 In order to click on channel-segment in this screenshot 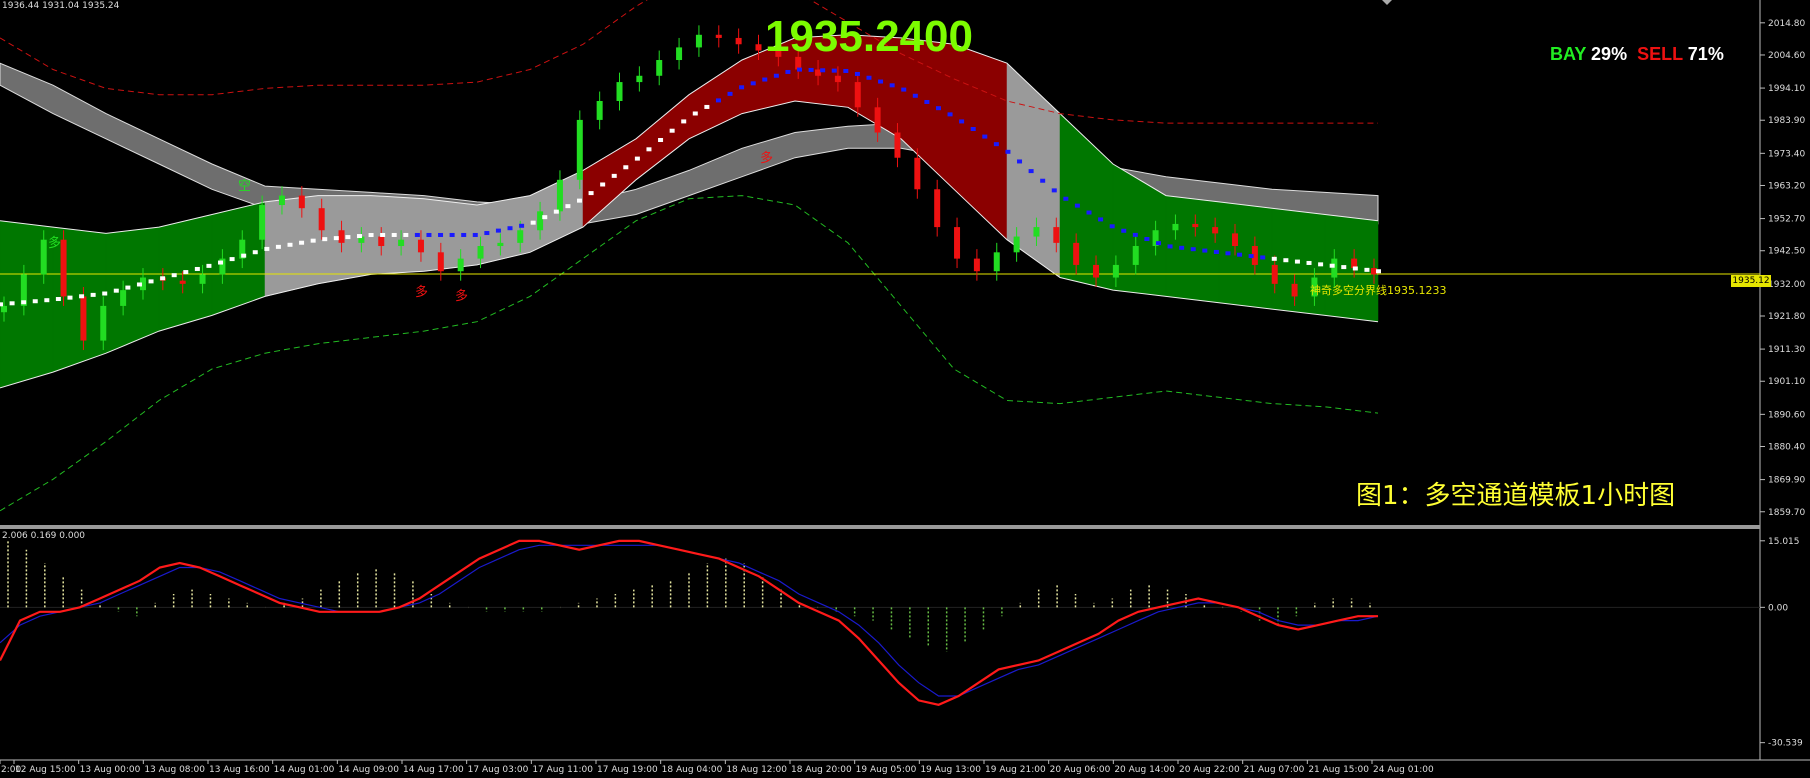, I will do `click(662, 137)`.